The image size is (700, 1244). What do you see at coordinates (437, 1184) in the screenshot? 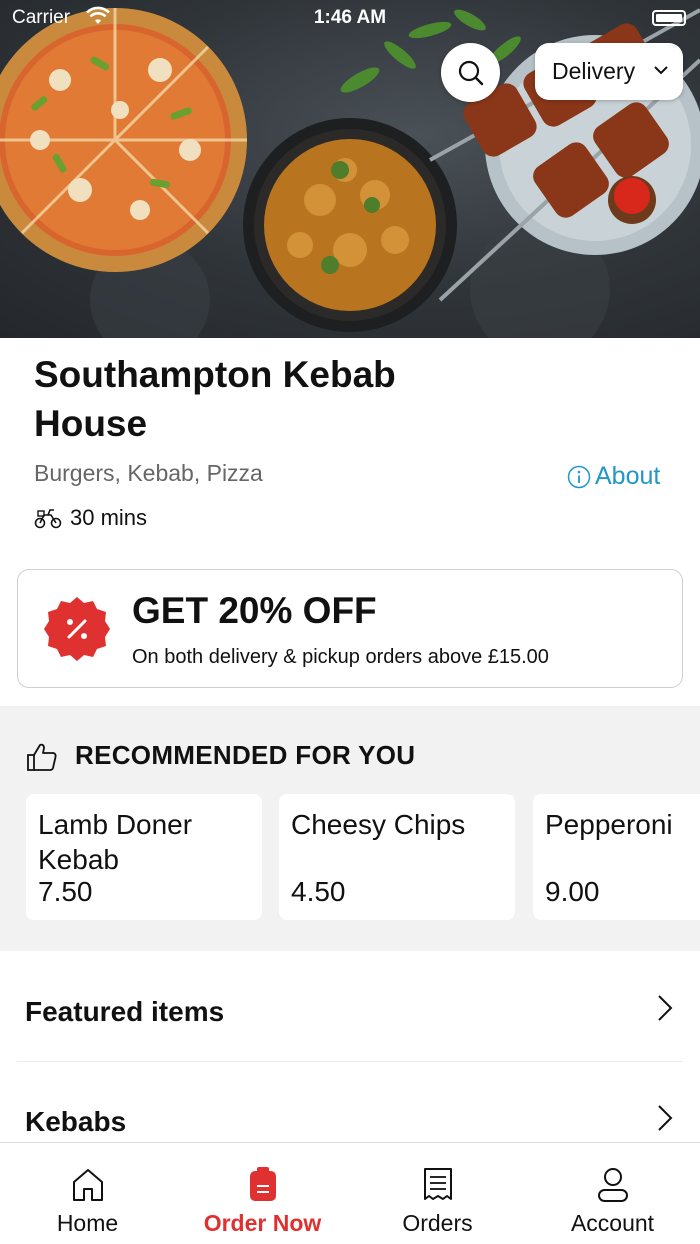
I see `receipt-icon` at bounding box center [437, 1184].